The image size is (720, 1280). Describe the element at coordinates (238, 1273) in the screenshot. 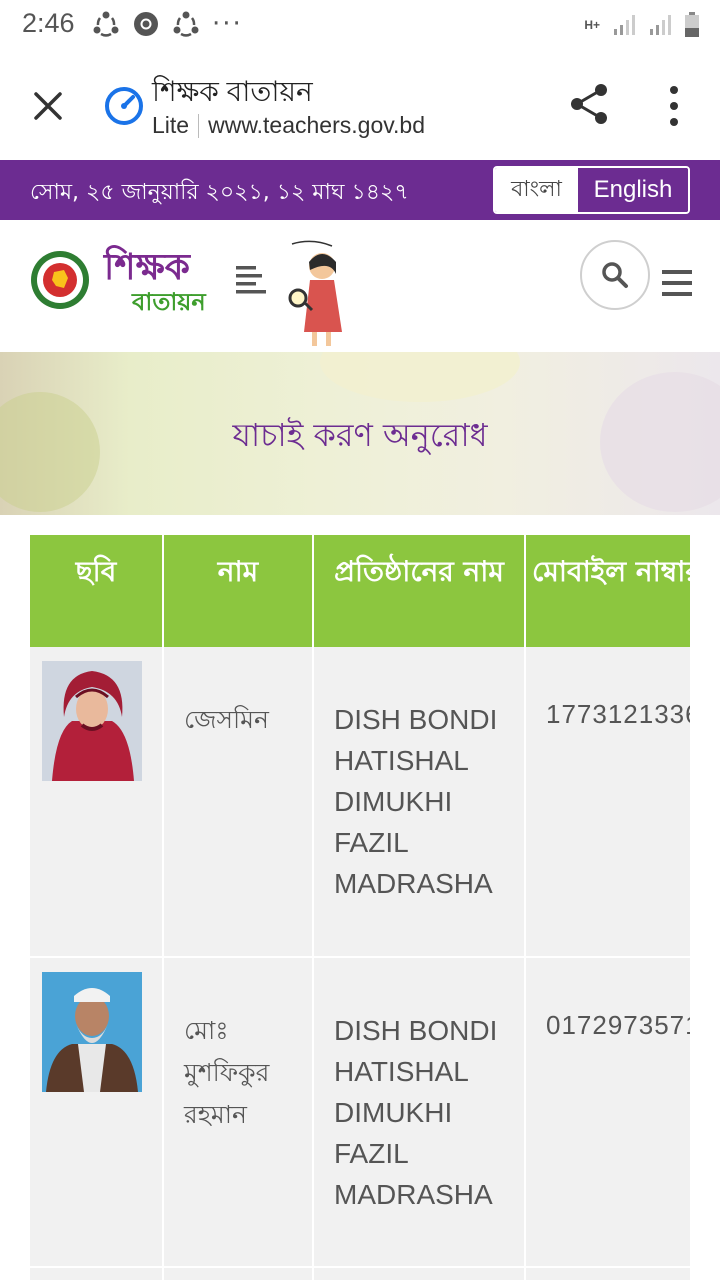

I see `name-cell` at that location.